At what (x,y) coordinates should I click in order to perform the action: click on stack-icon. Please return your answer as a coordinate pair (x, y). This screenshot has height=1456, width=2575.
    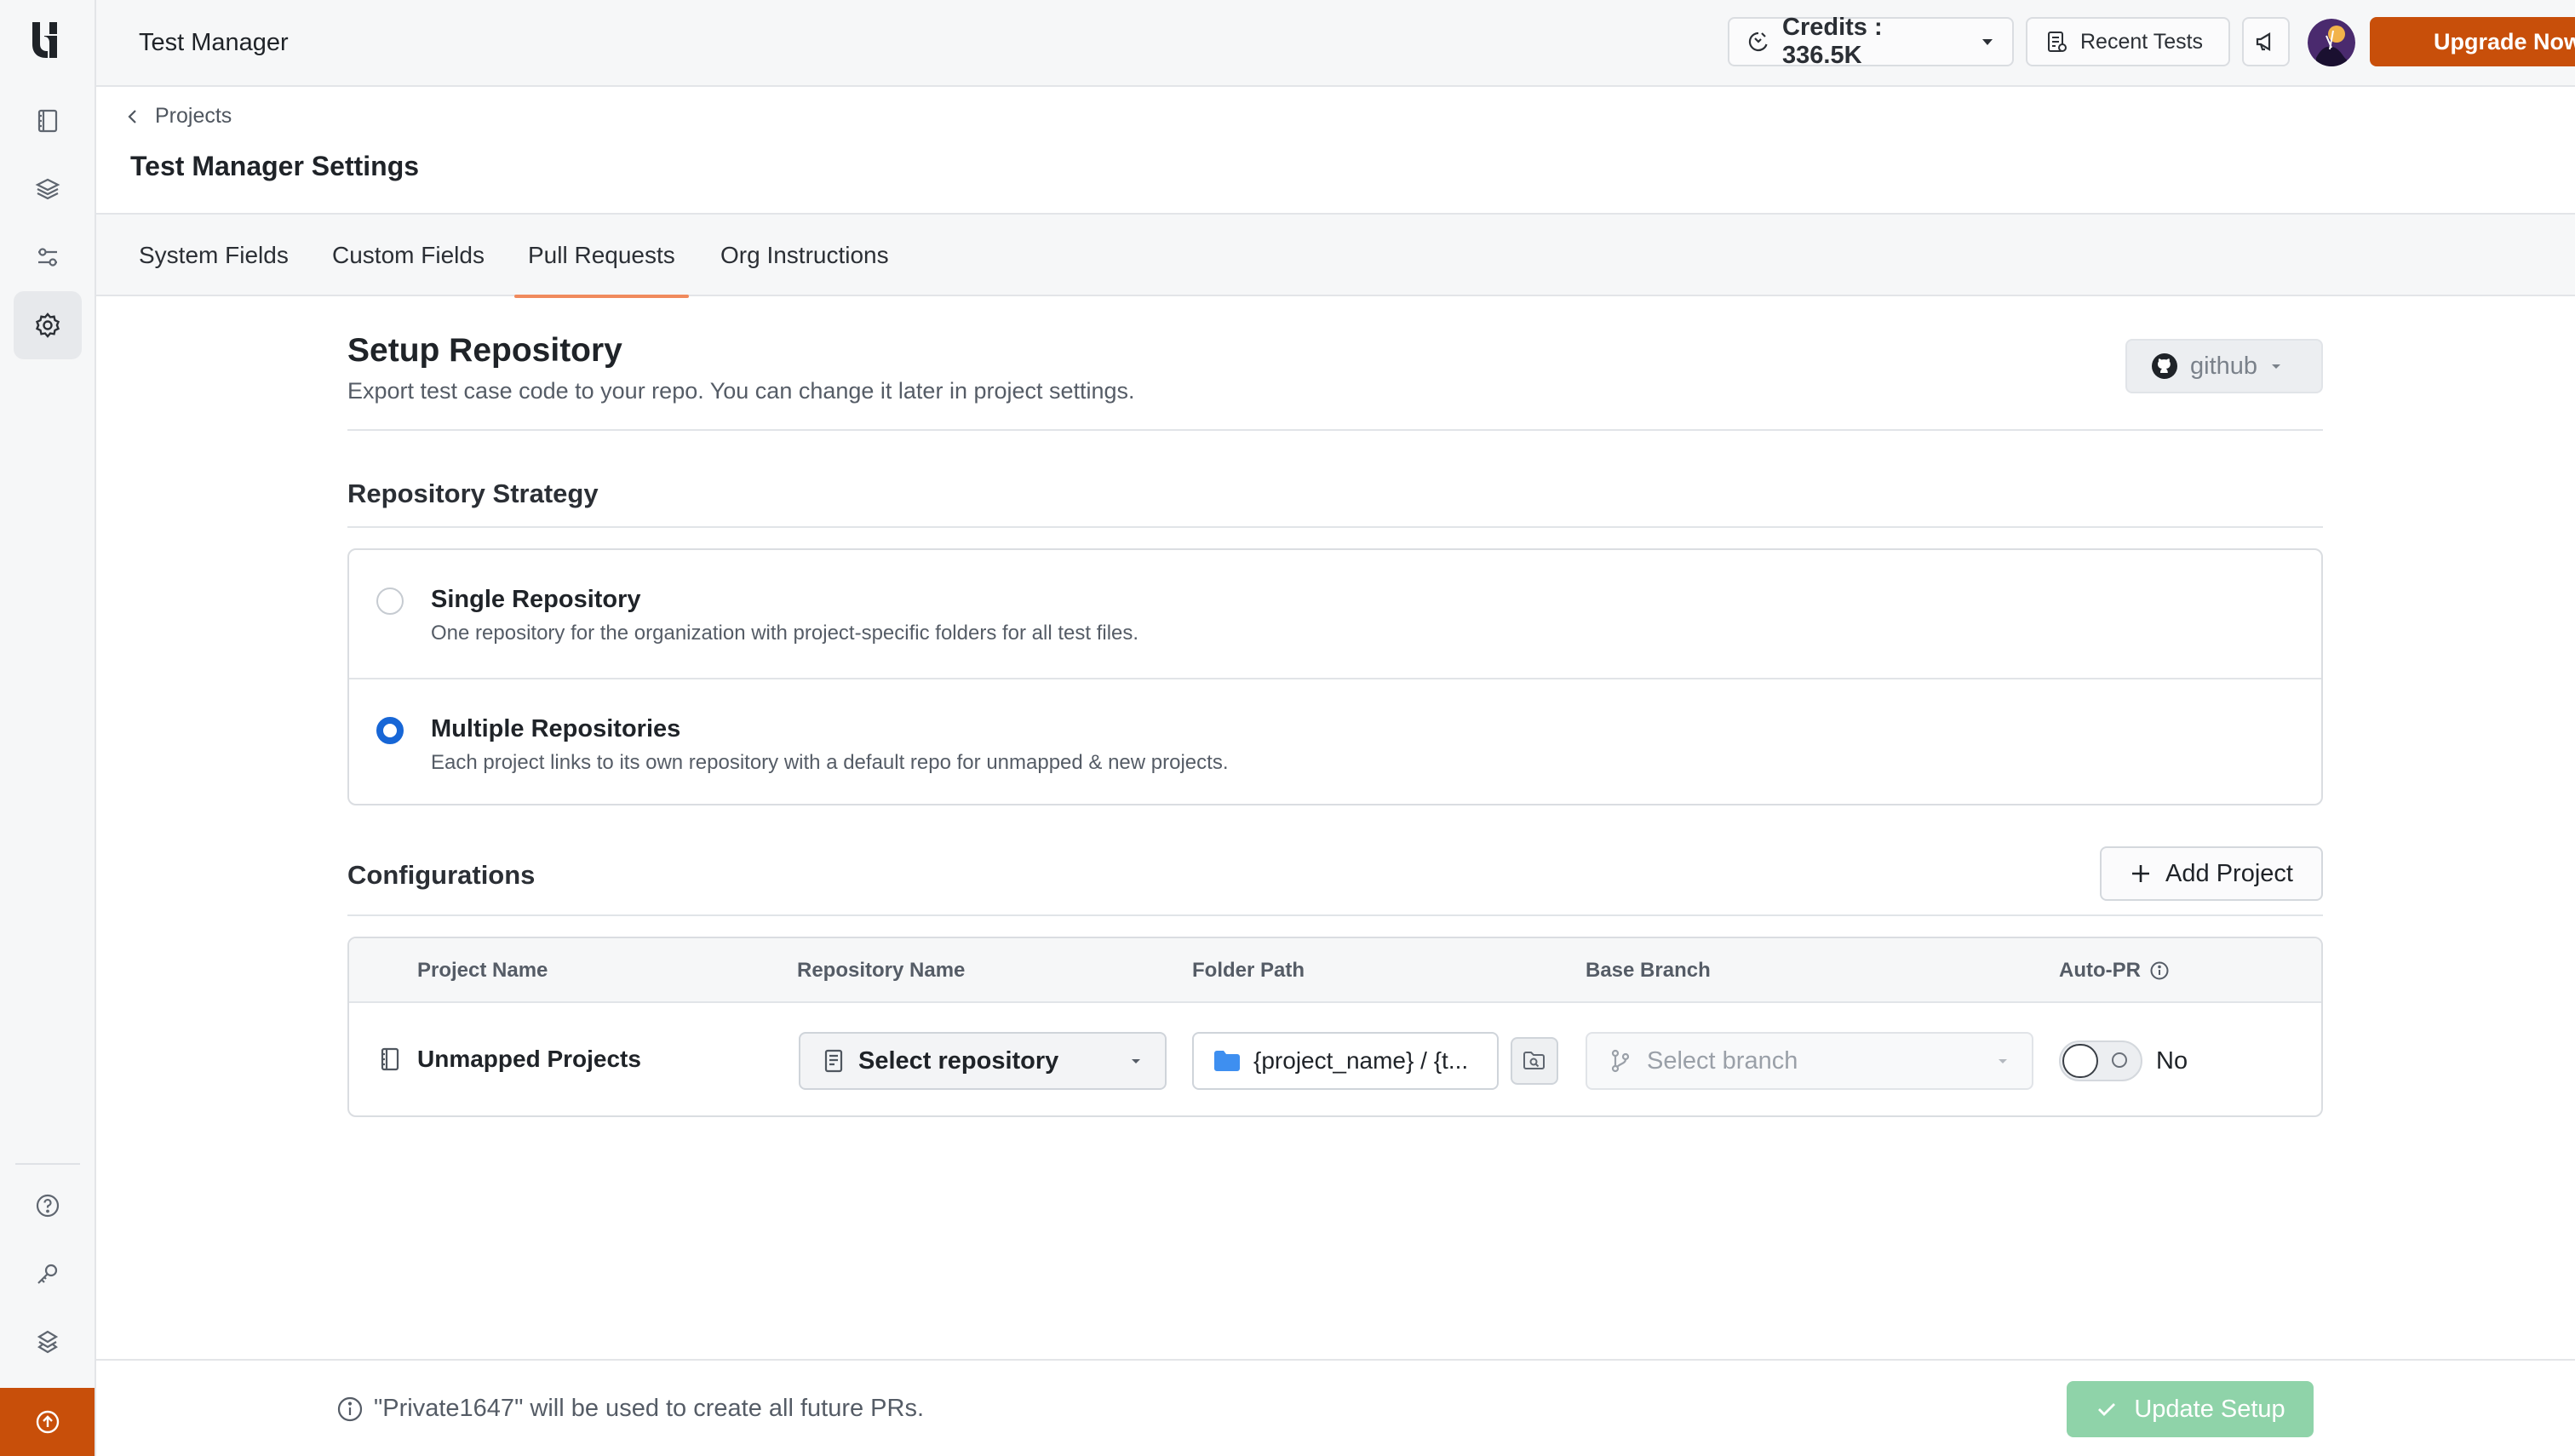
    Looking at the image, I should click on (47, 1342).